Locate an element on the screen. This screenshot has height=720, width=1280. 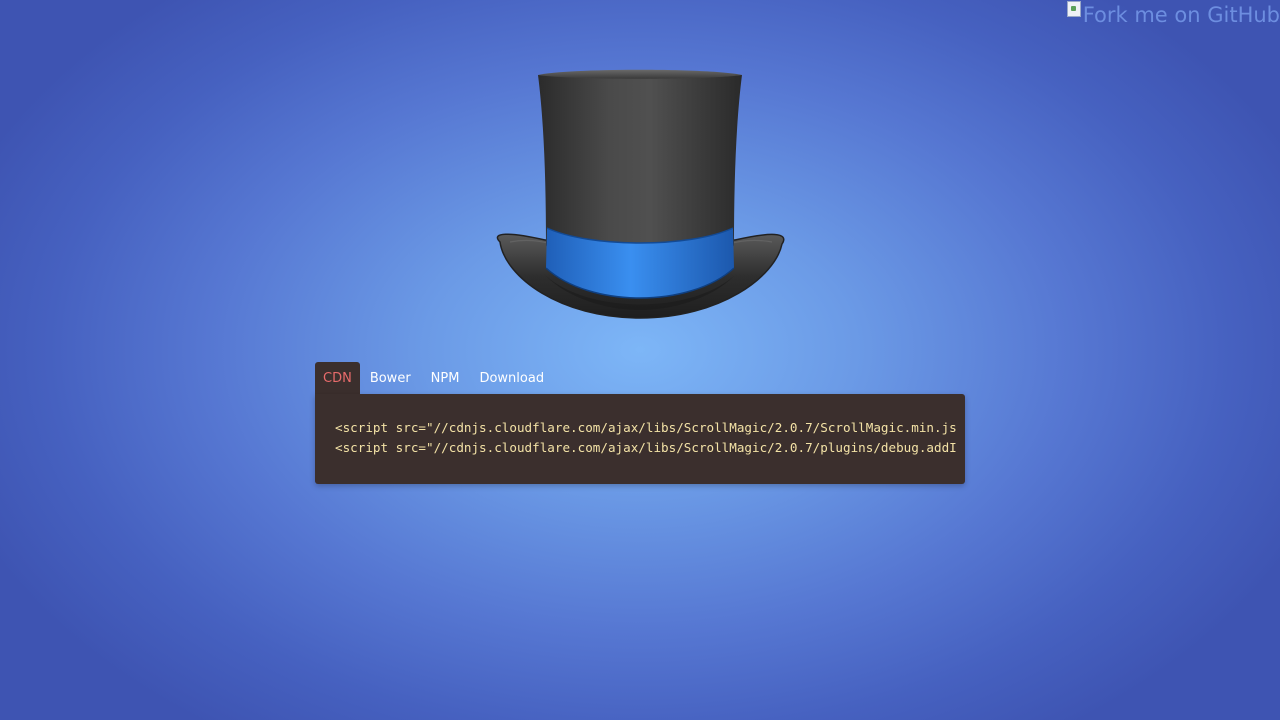
fork-me-on-github-link: Fork me on GitHub is located at coordinates (1170, 15).